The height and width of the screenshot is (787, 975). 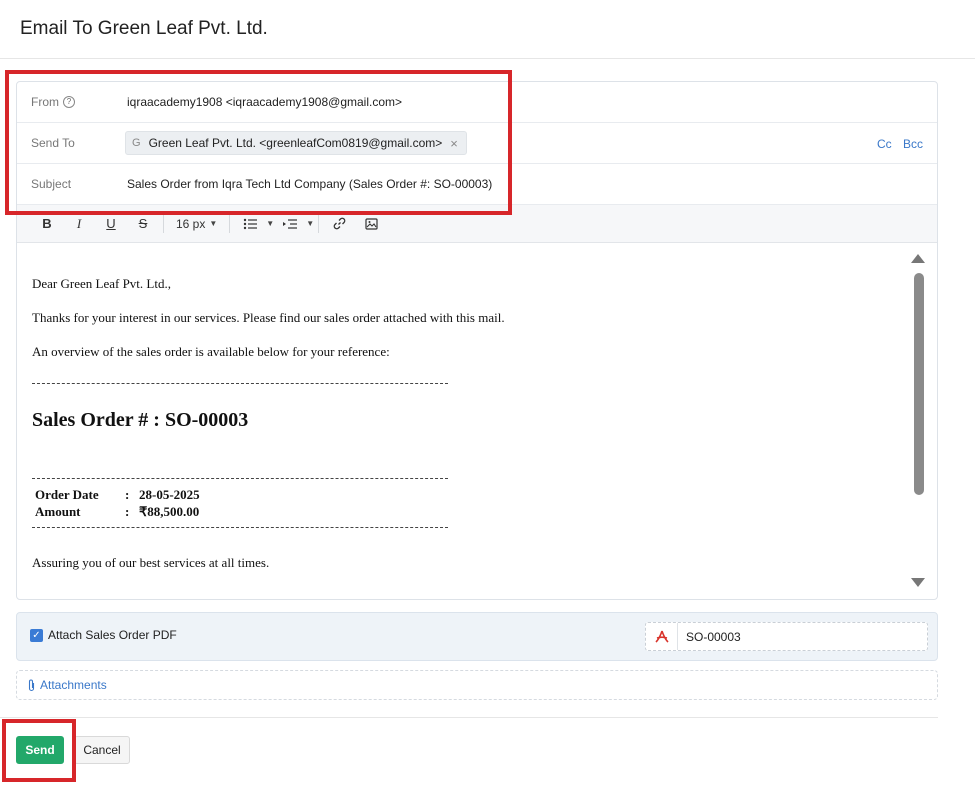 What do you see at coordinates (191, 223) in the screenshot?
I see `font-size-value: 16 px` at bounding box center [191, 223].